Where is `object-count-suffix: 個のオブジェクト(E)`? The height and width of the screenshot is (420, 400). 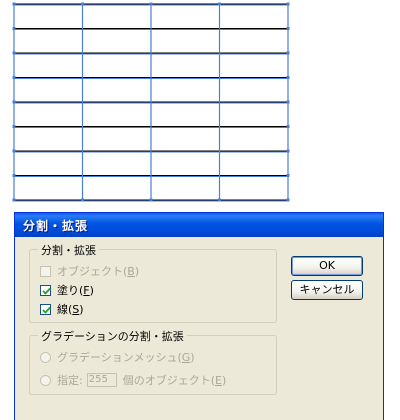
object-count-suffix: 個のオブジェクト(E) is located at coordinates (174, 380).